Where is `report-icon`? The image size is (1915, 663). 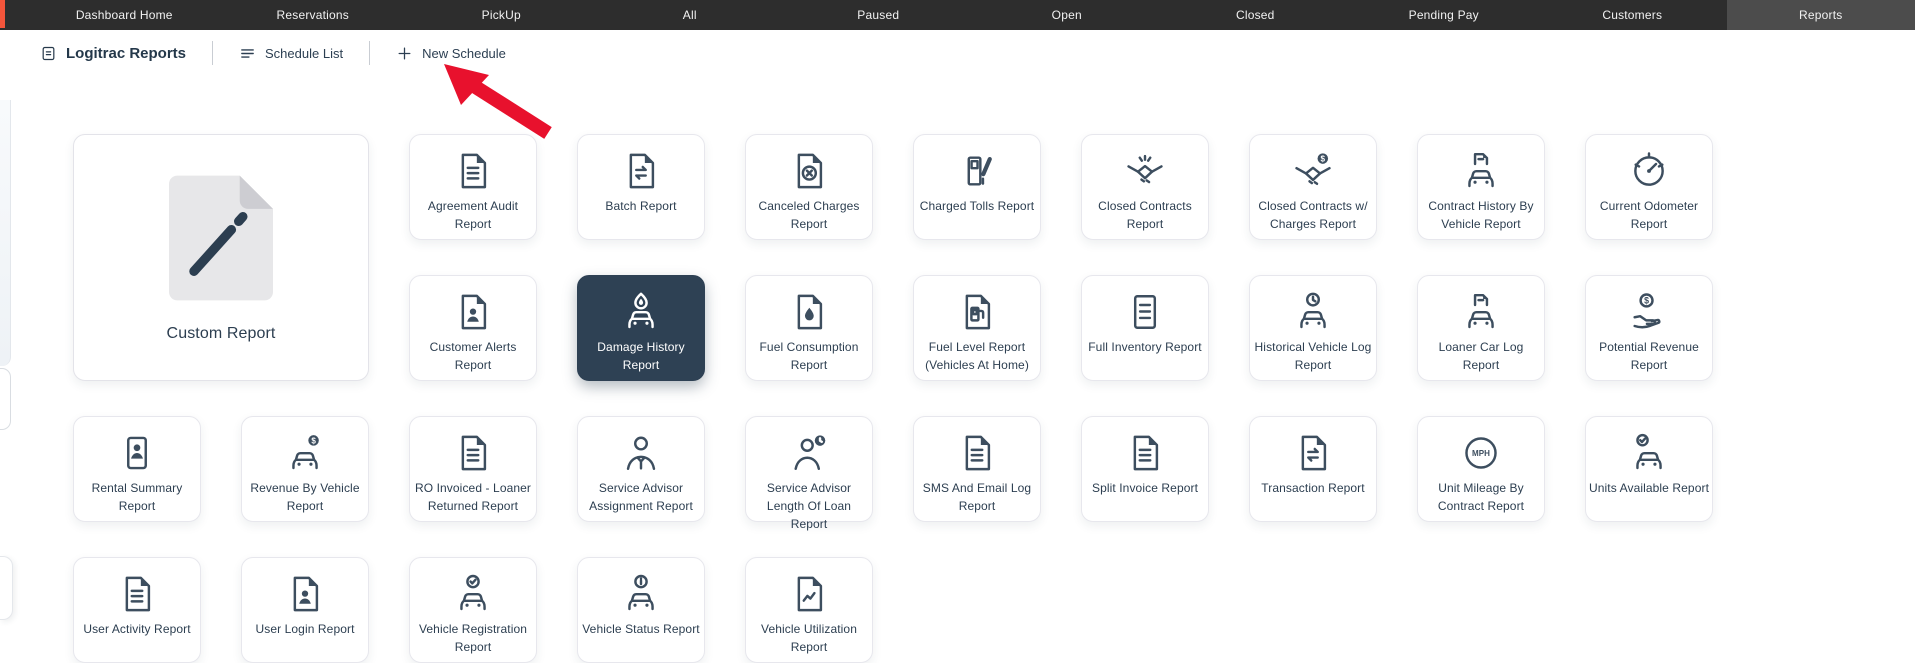
report-icon is located at coordinates (48, 53).